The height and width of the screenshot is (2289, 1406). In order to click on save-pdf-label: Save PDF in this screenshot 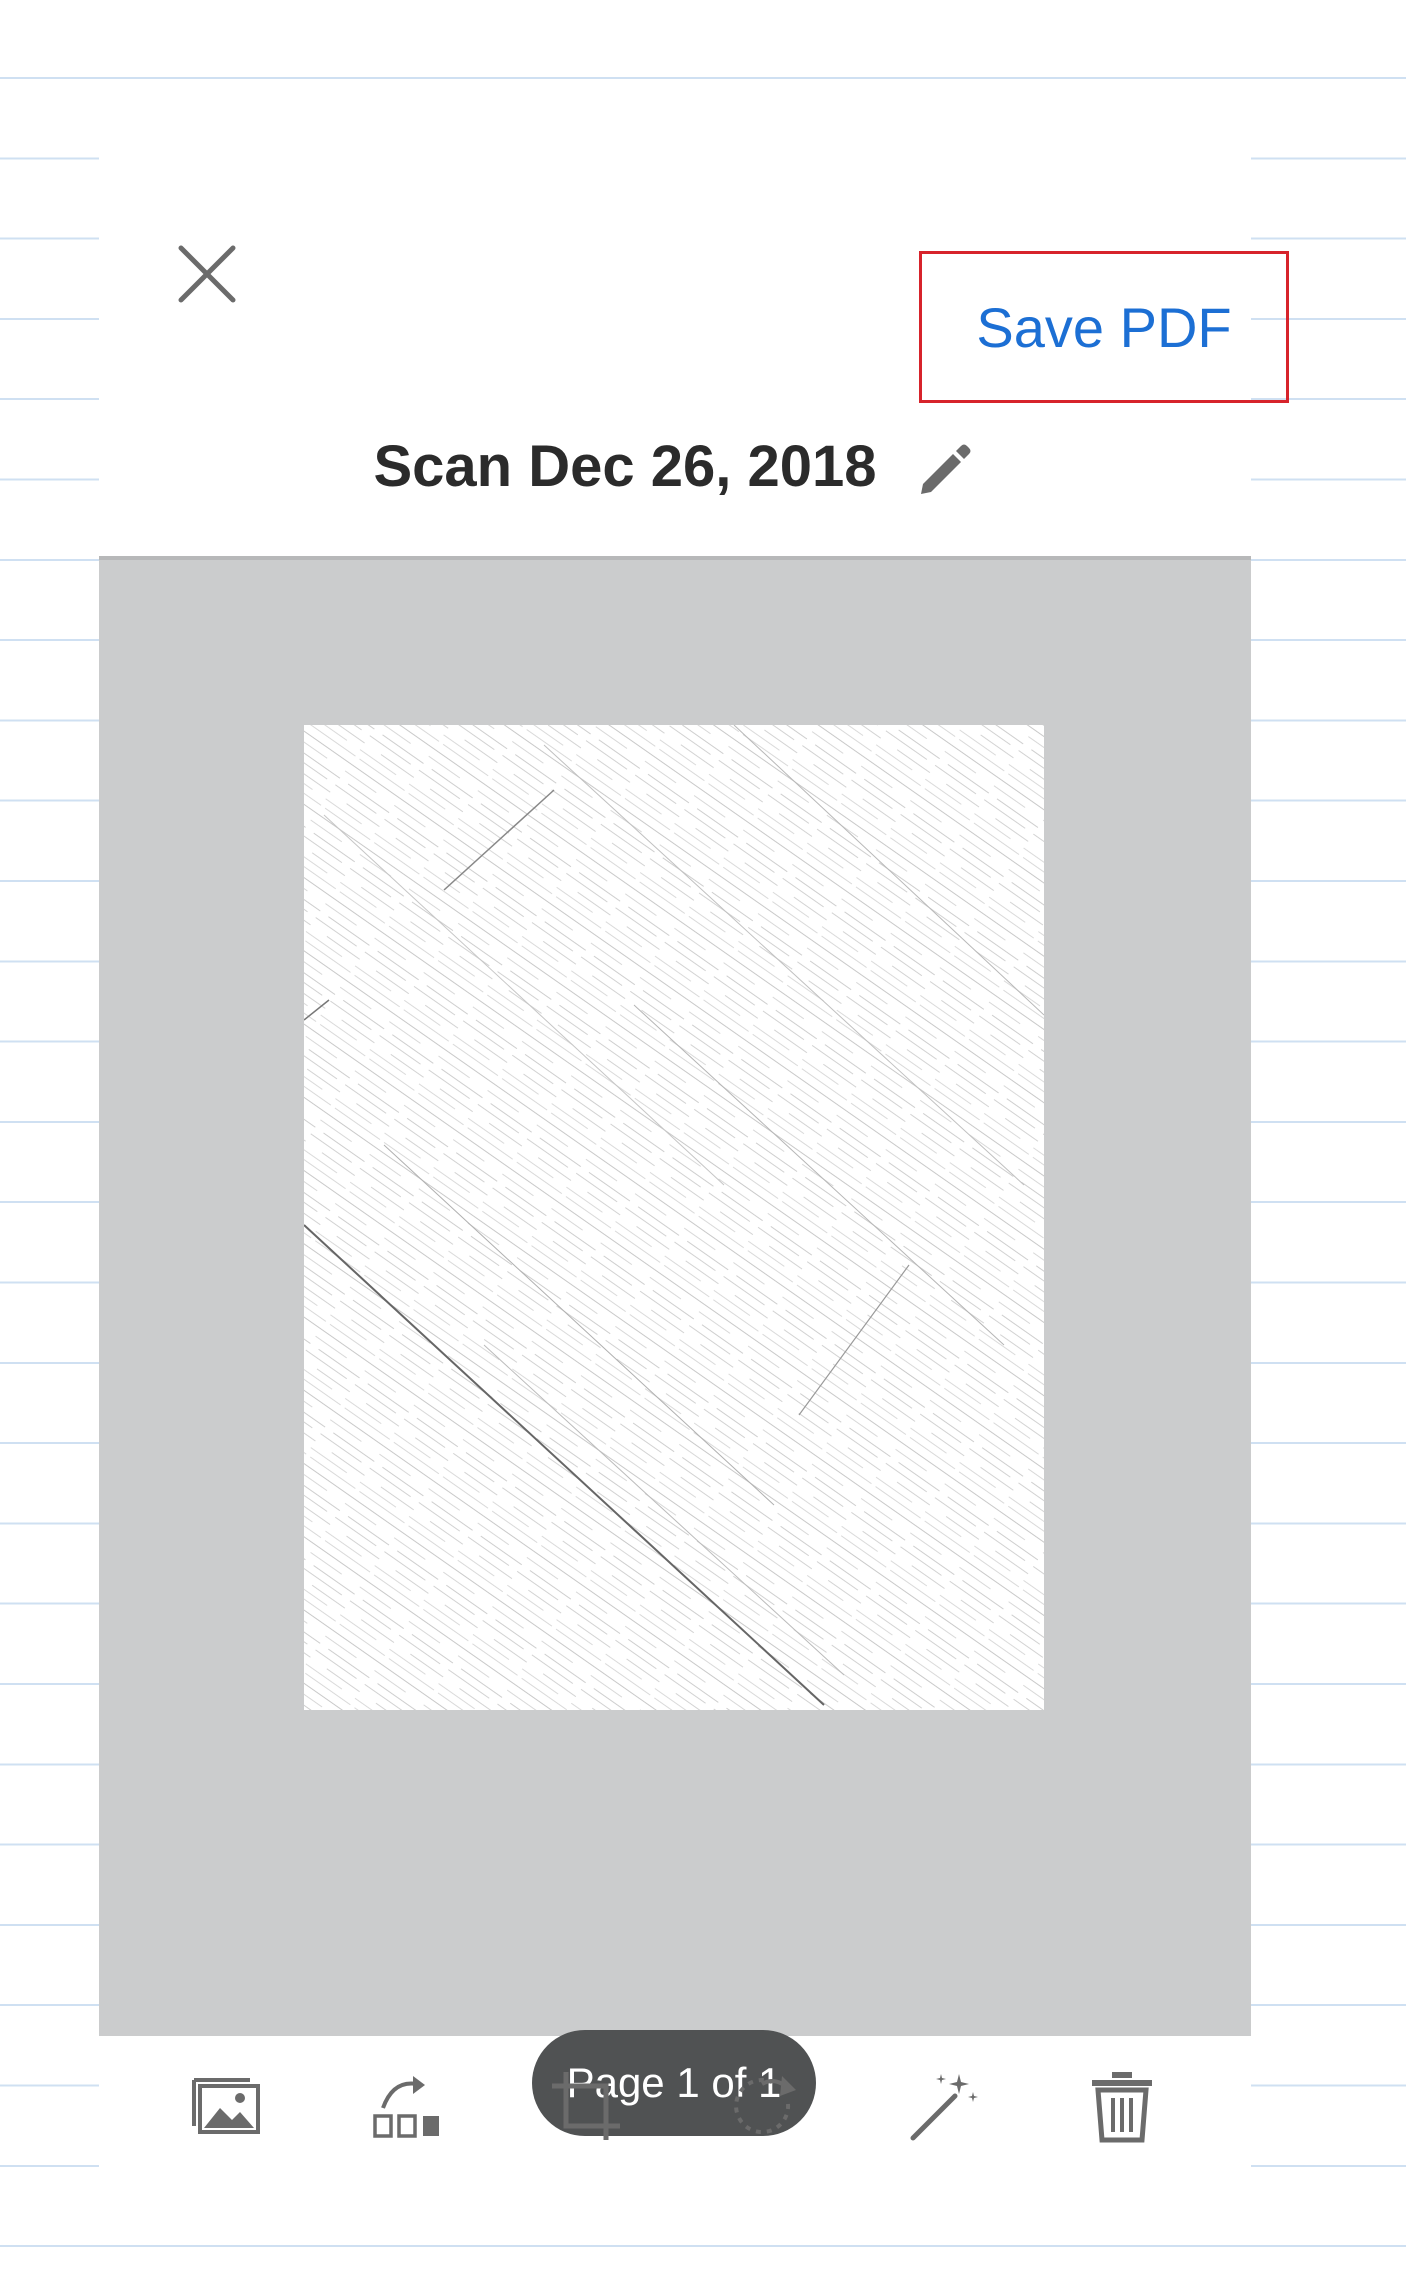, I will do `click(1104, 327)`.